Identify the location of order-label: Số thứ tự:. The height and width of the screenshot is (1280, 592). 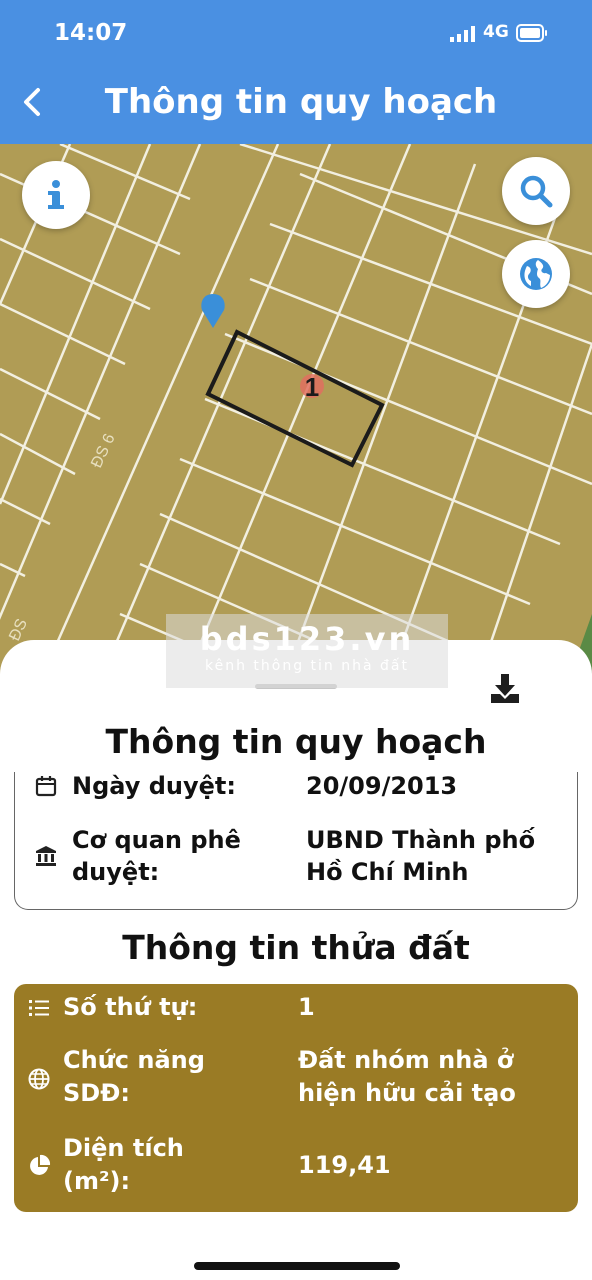
(130, 1007).